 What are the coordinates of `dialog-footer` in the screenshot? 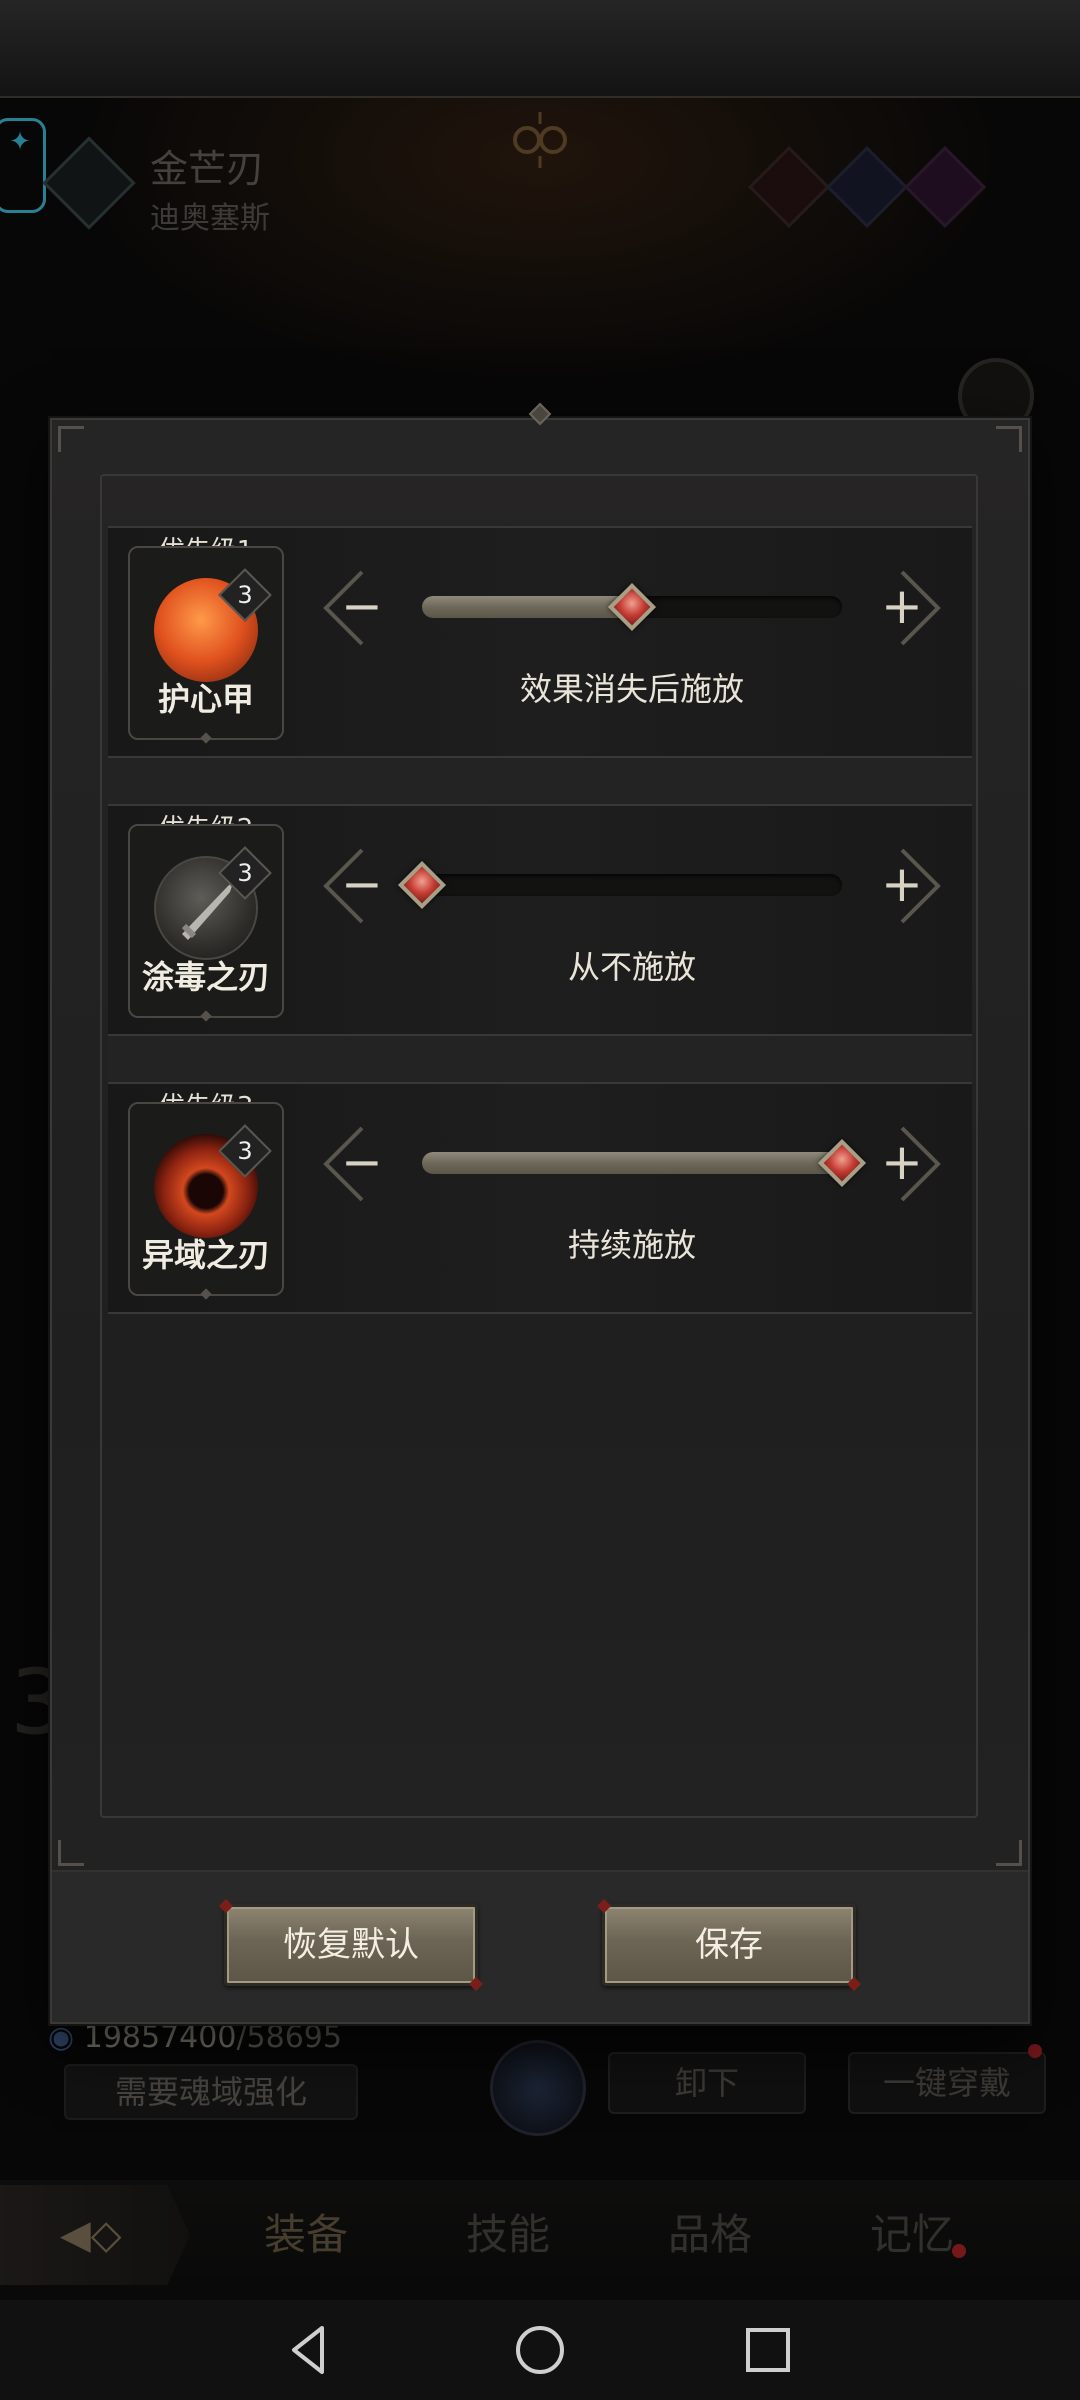 It's located at (540, 1946).